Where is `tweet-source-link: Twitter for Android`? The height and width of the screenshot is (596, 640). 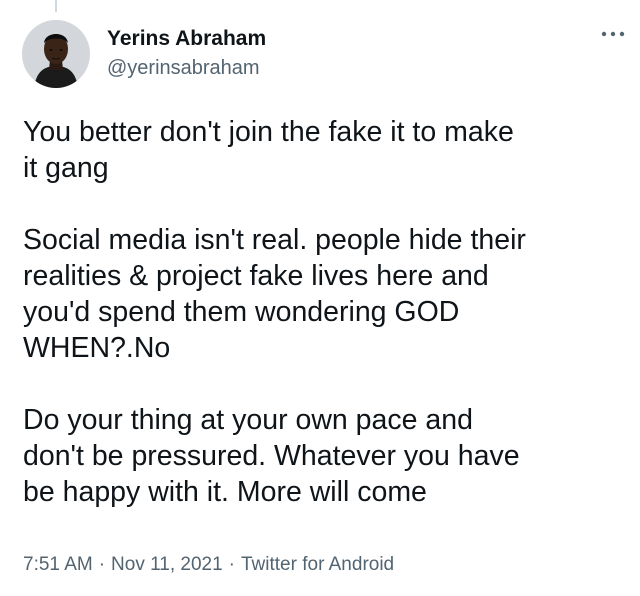 tweet-source-link: Twitter for Android is located at coordinates (317, 564).